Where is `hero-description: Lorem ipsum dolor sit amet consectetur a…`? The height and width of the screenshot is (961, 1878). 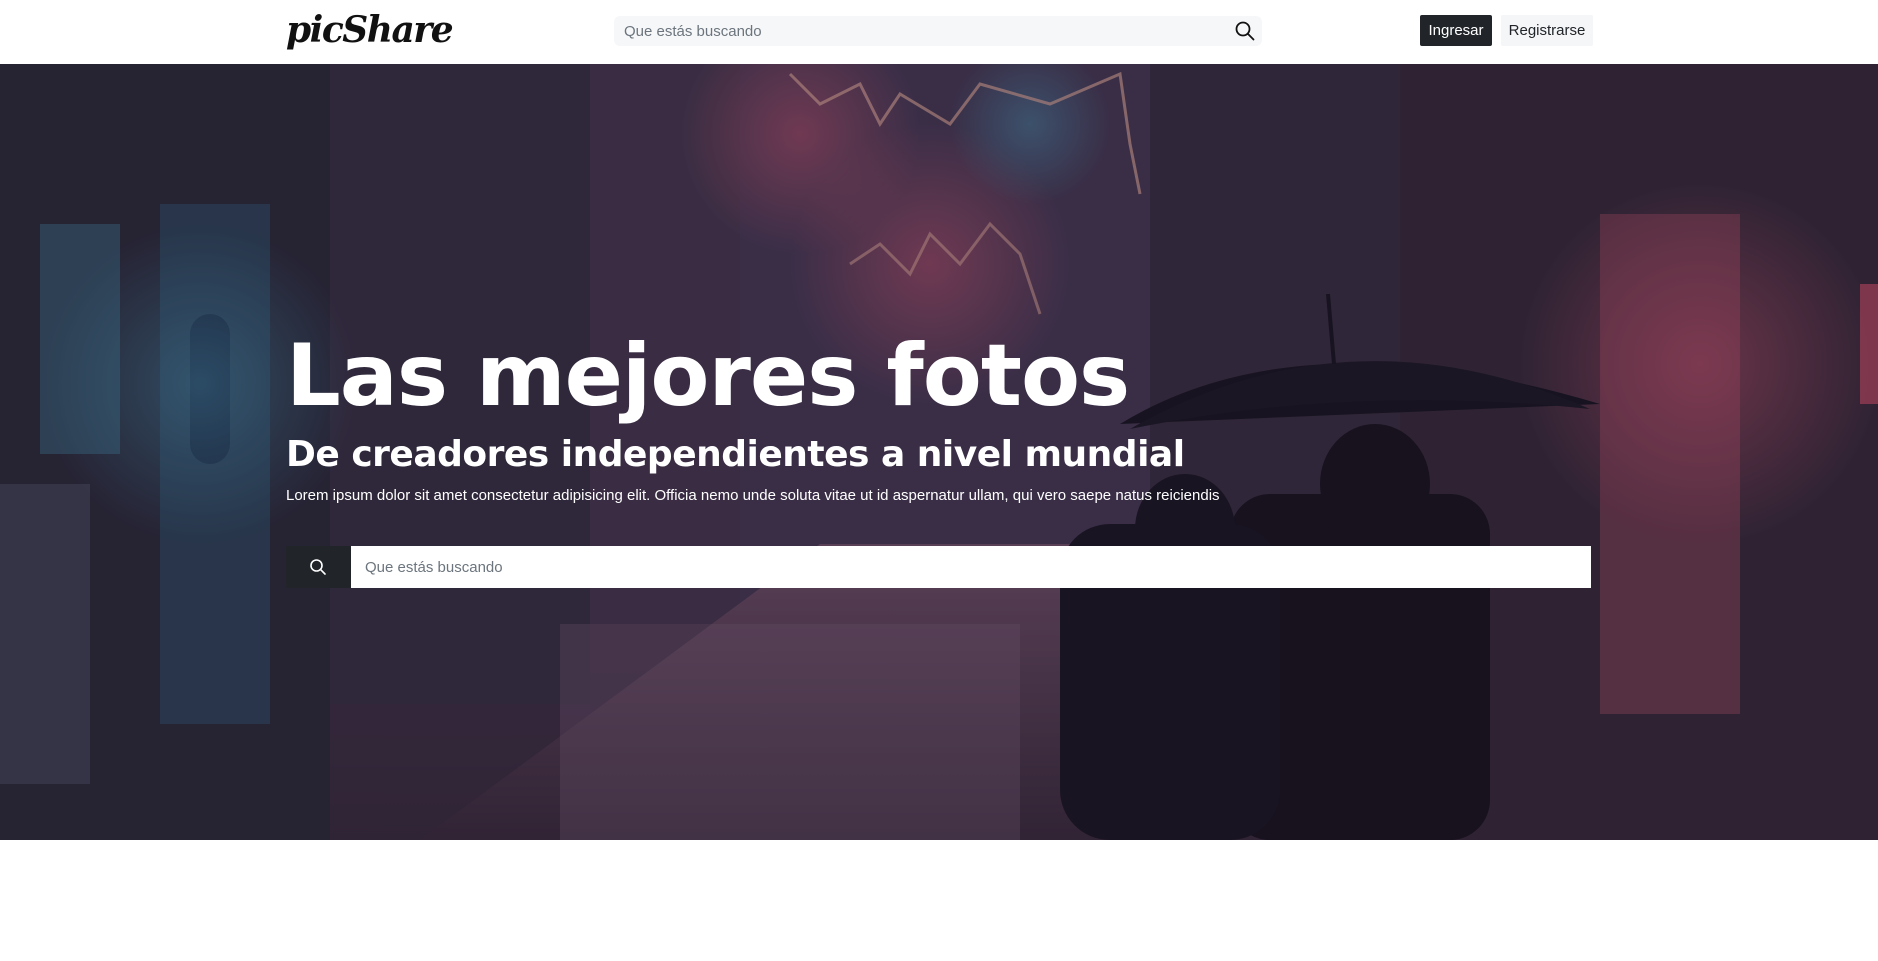 hero-description: Lorem ipsum dolor sit amet consectetur a… is located at coordinates (753, 495).